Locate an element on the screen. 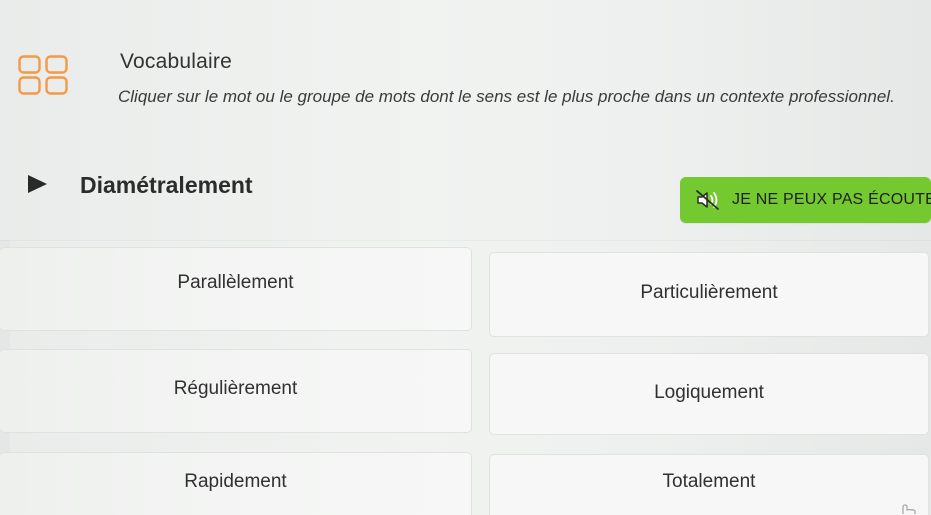  choice-label: Rapidement is located at coordinates (235, 481).